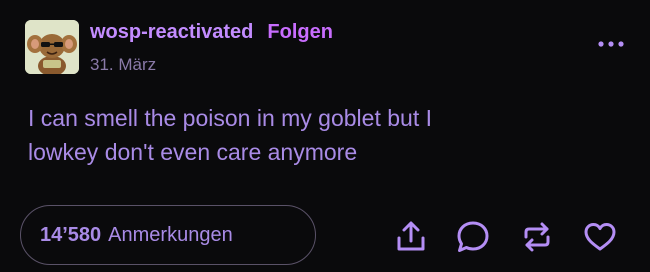 The height and width of the screenshot is (272, 650). What do you see at coordinates (611, 44) in the screenshot?
I see `more-dots-icon` at bounding box center [611, 44].